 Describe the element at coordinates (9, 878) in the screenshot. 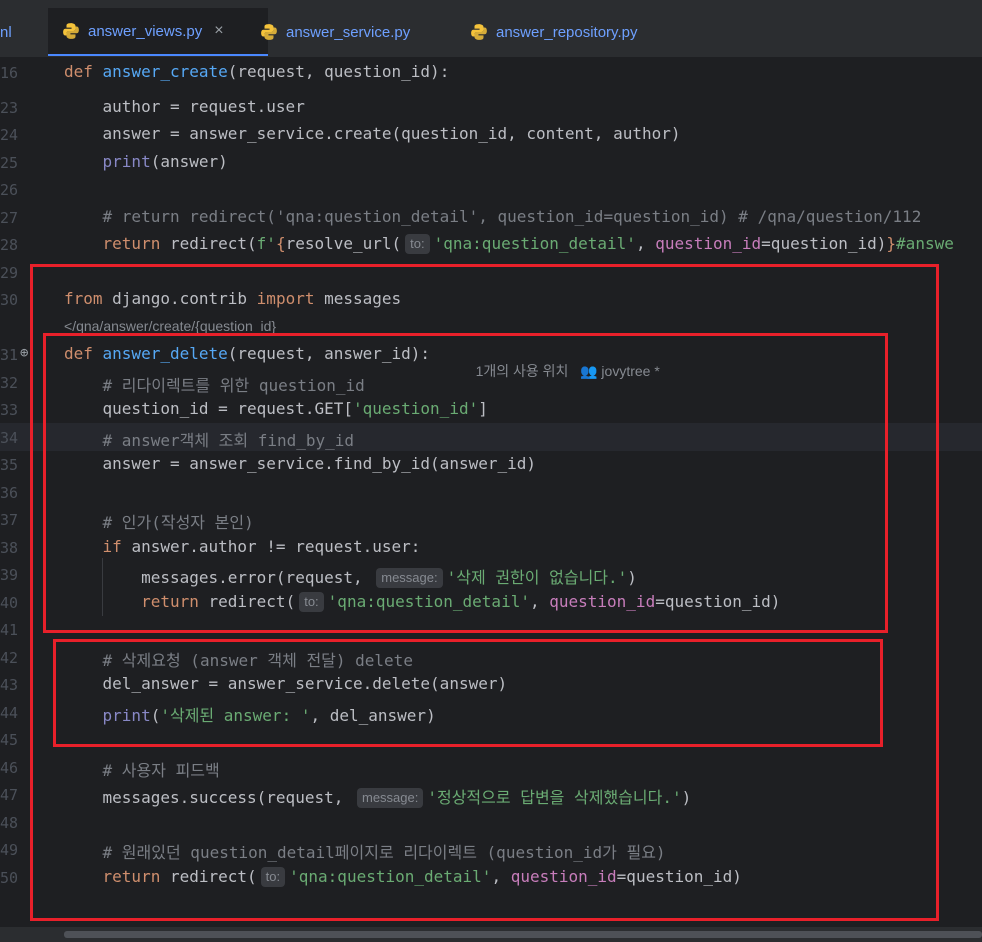

I see `line-number: 50` at that location.